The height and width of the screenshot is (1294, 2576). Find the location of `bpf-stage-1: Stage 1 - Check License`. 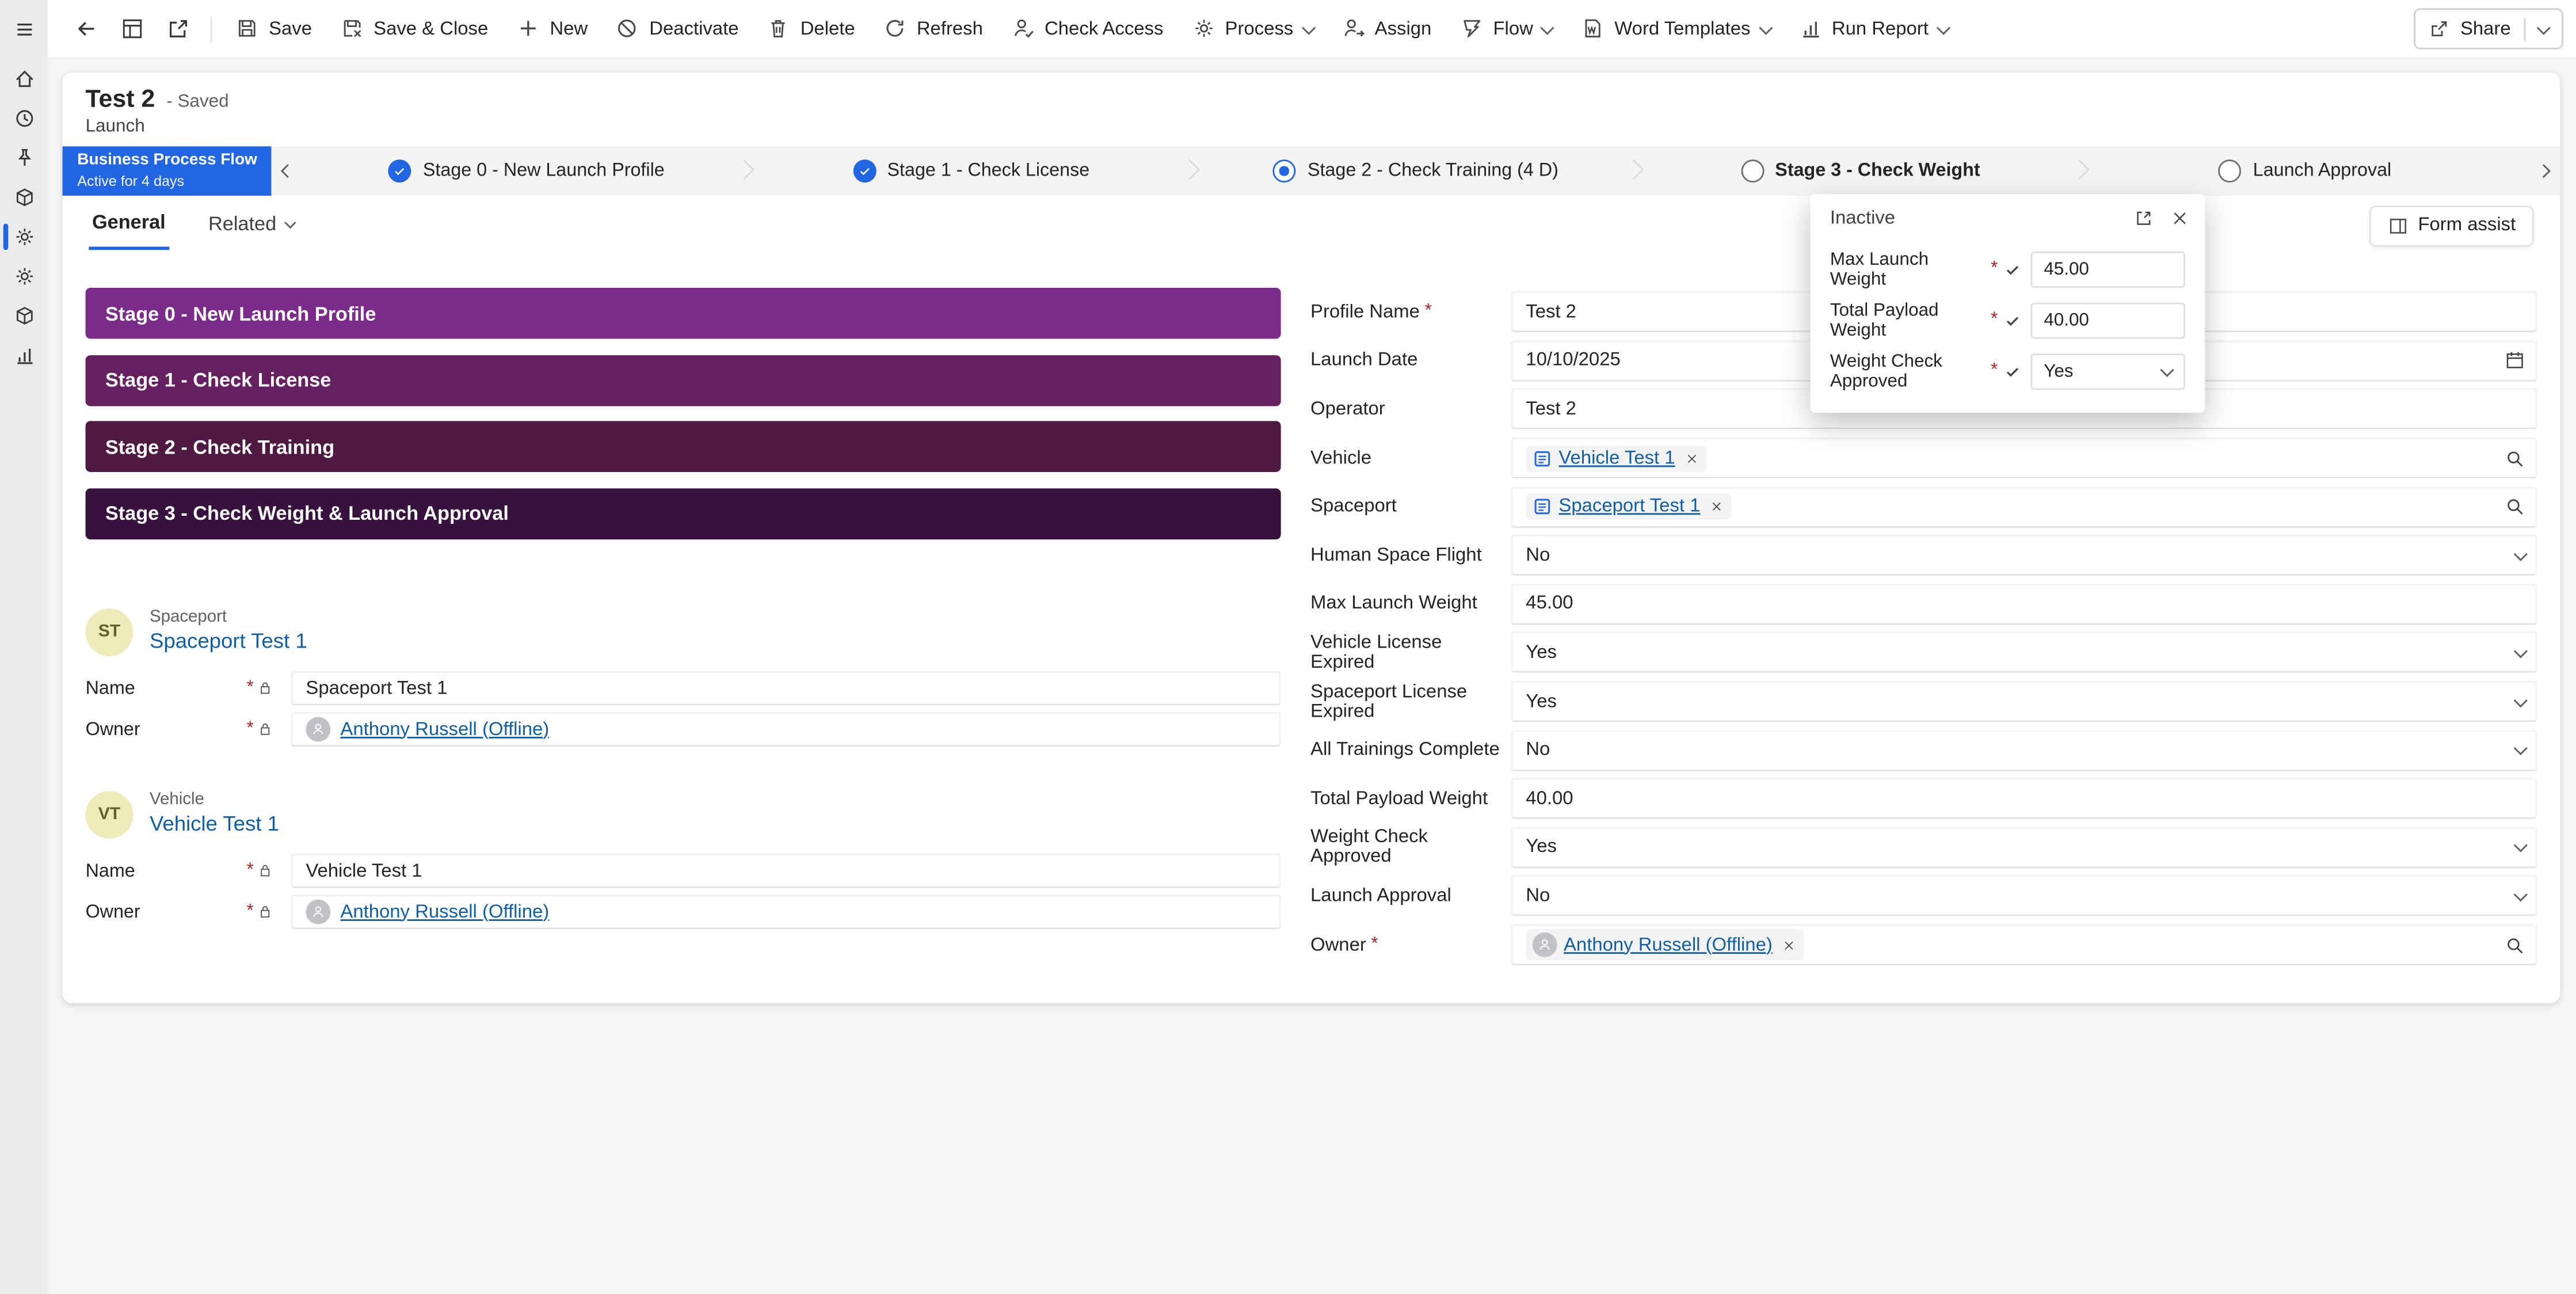

bpf-stage-1: Stage 1 - Check License is located at coordinates (971, 171).